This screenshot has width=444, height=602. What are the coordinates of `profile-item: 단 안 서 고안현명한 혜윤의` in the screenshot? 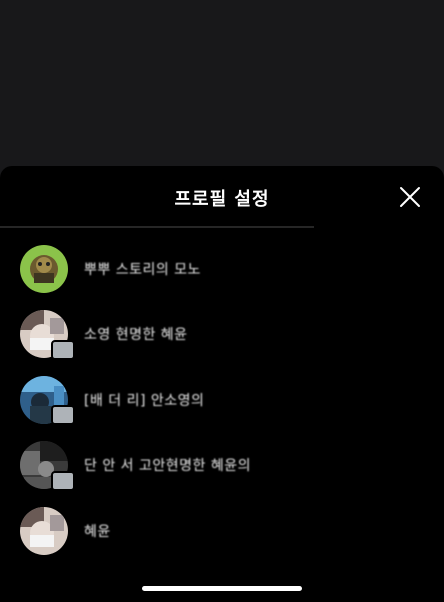 It's located at (222, 466).